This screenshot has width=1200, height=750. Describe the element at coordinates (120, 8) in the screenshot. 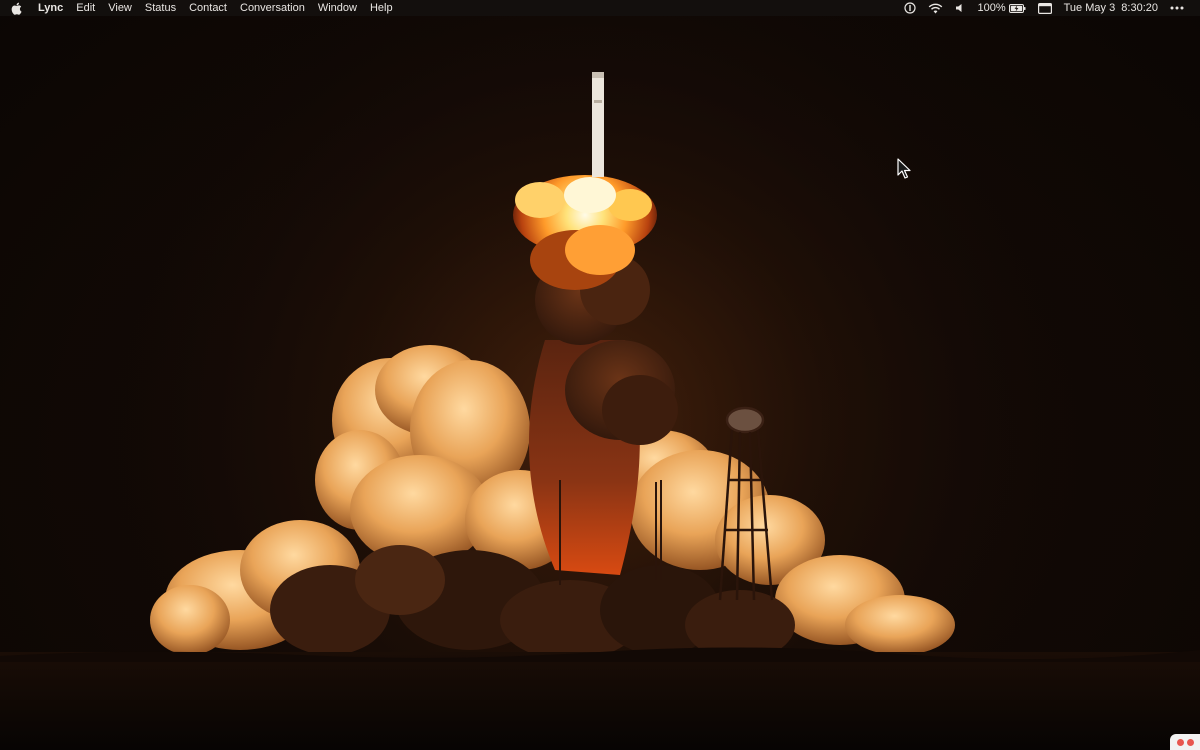

I see `menu-view: View` at that location.